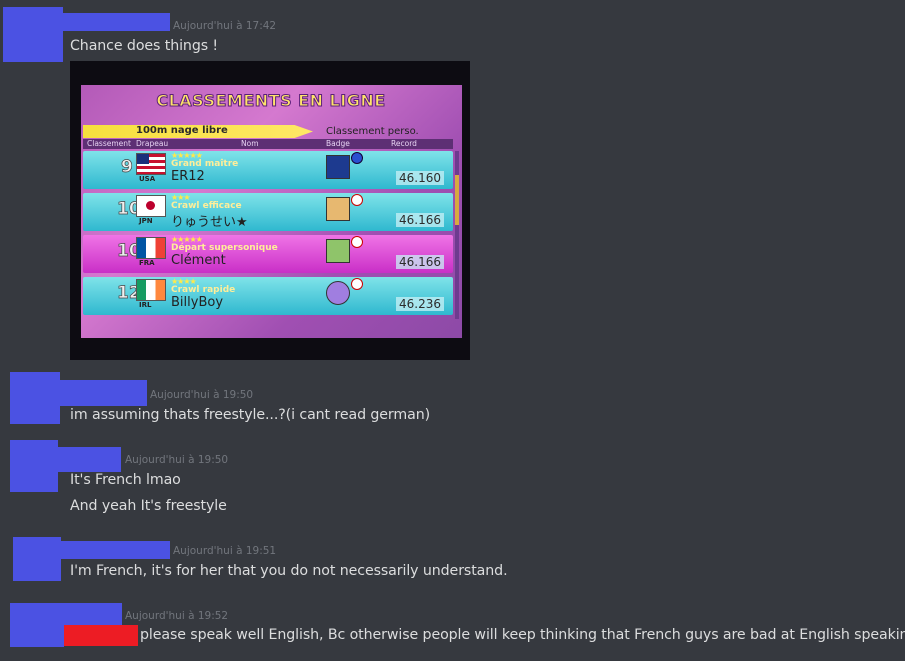 The image size is (905, 661). Describe the element at coordinates (125, 480) in the screenshot. I see `message-text: It's French lmao` at that location.